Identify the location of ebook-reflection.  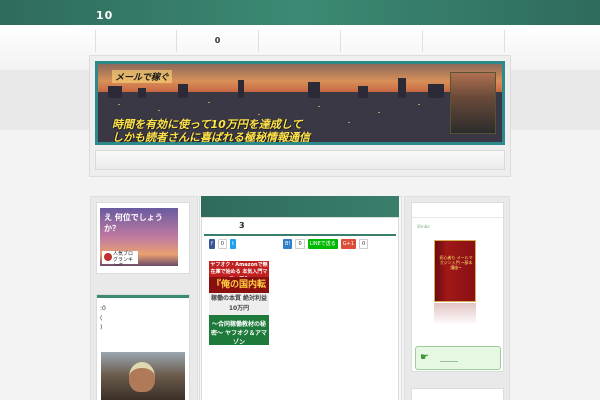
(455, 314).